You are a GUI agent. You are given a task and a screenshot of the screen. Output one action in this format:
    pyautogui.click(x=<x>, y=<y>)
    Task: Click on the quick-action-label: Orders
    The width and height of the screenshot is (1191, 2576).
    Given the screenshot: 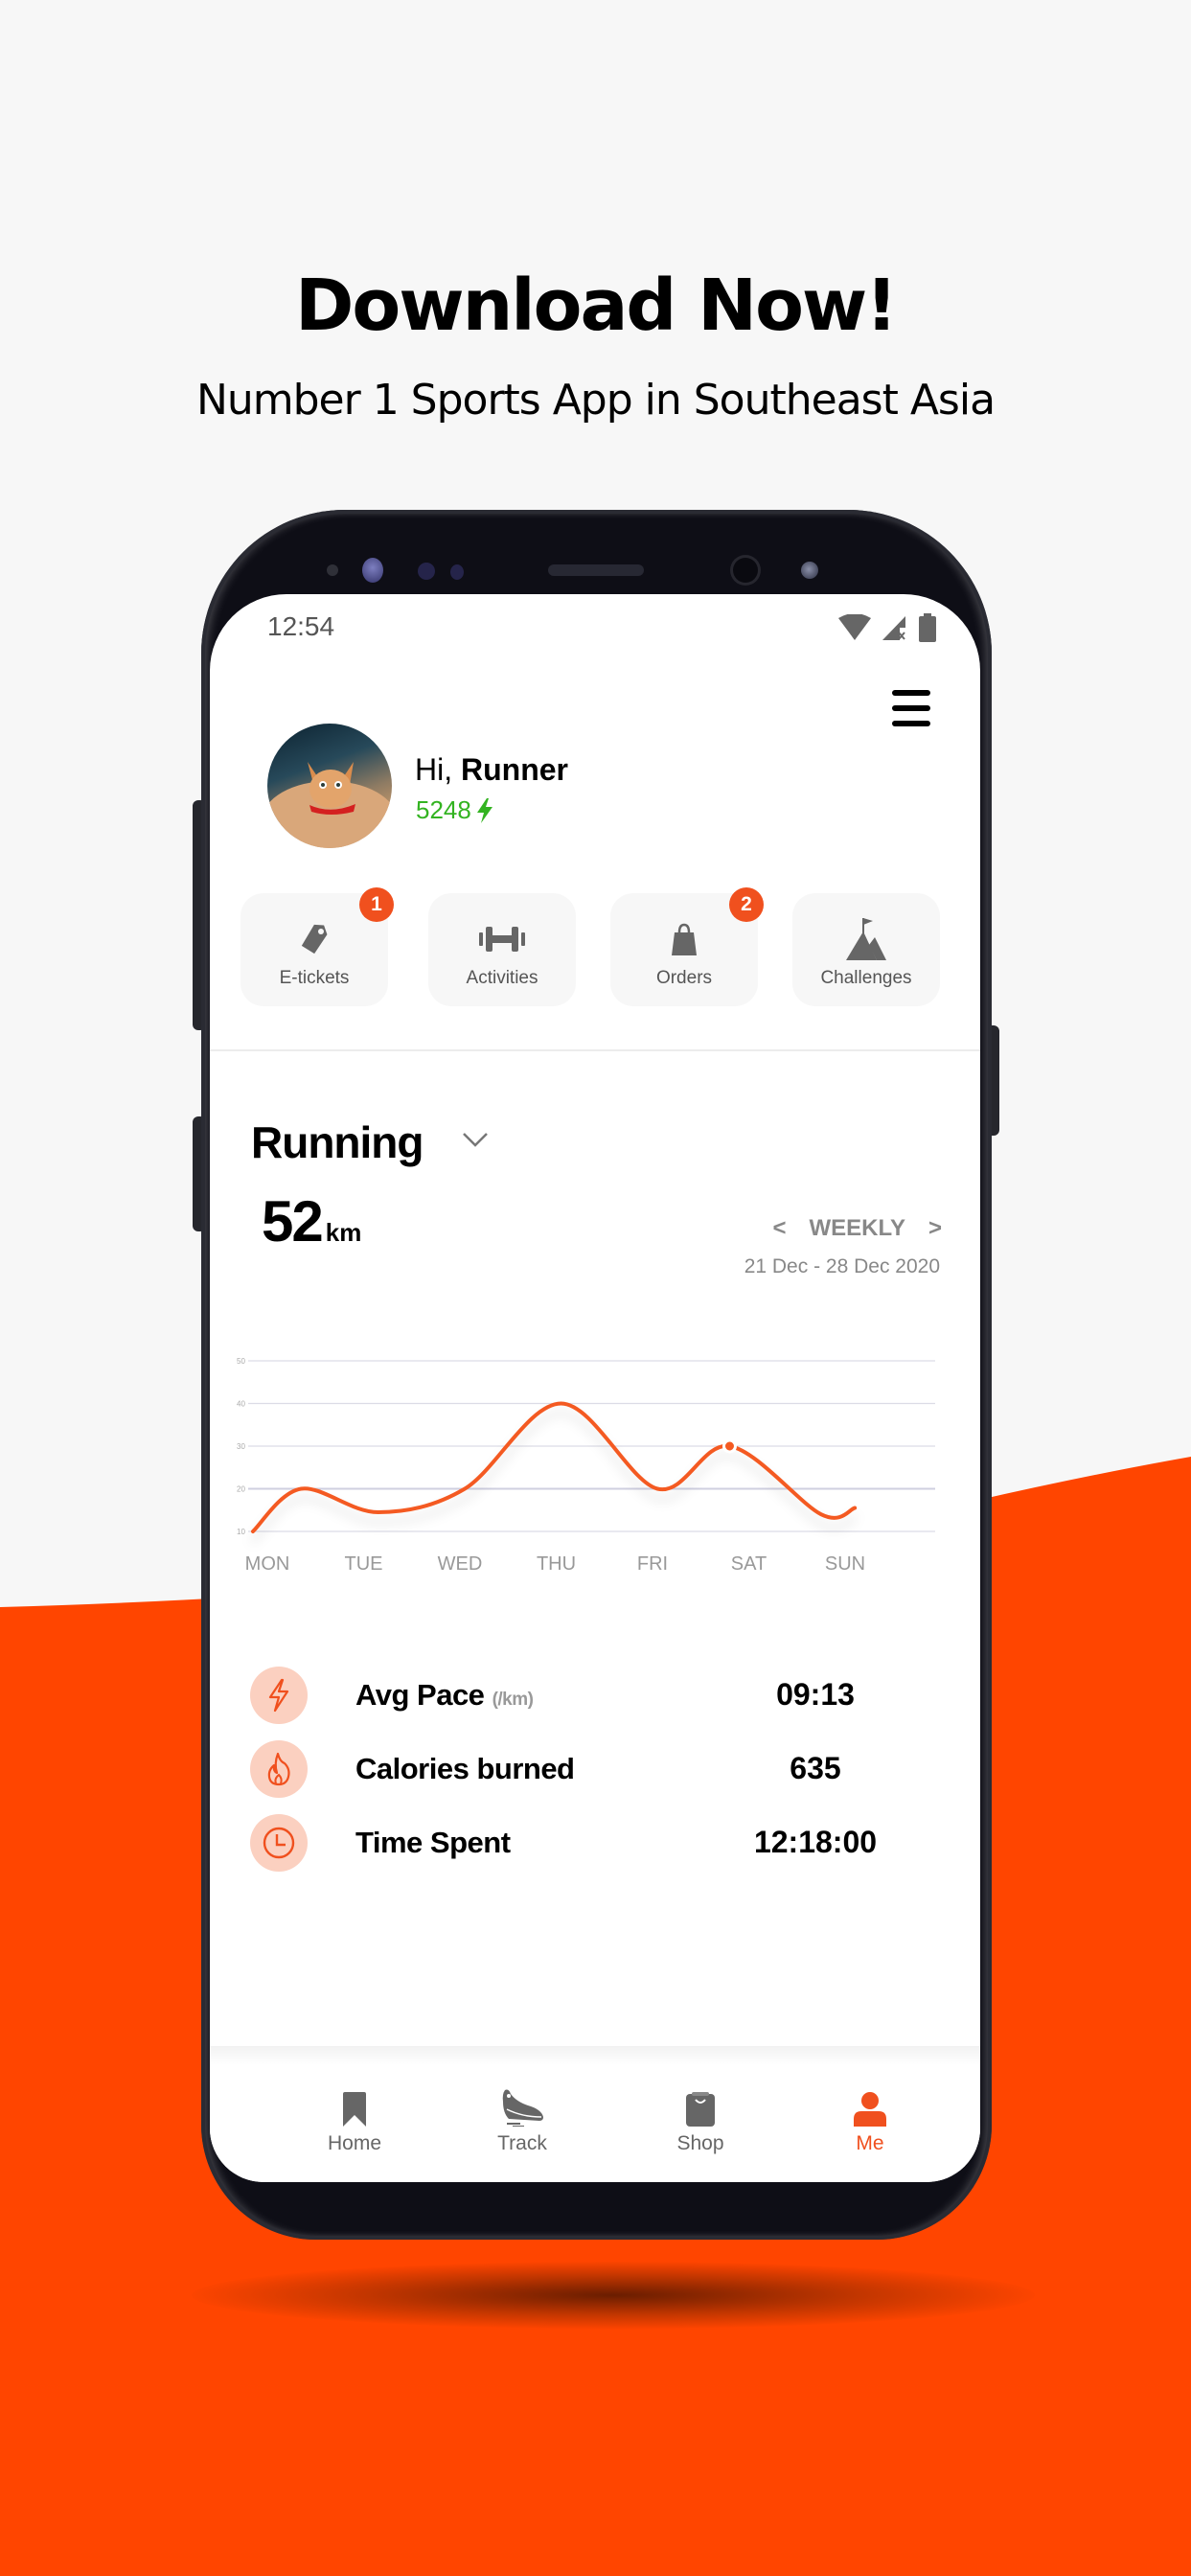 What is the action you would take?
    pyautogui.click(x=684, y=978)
    